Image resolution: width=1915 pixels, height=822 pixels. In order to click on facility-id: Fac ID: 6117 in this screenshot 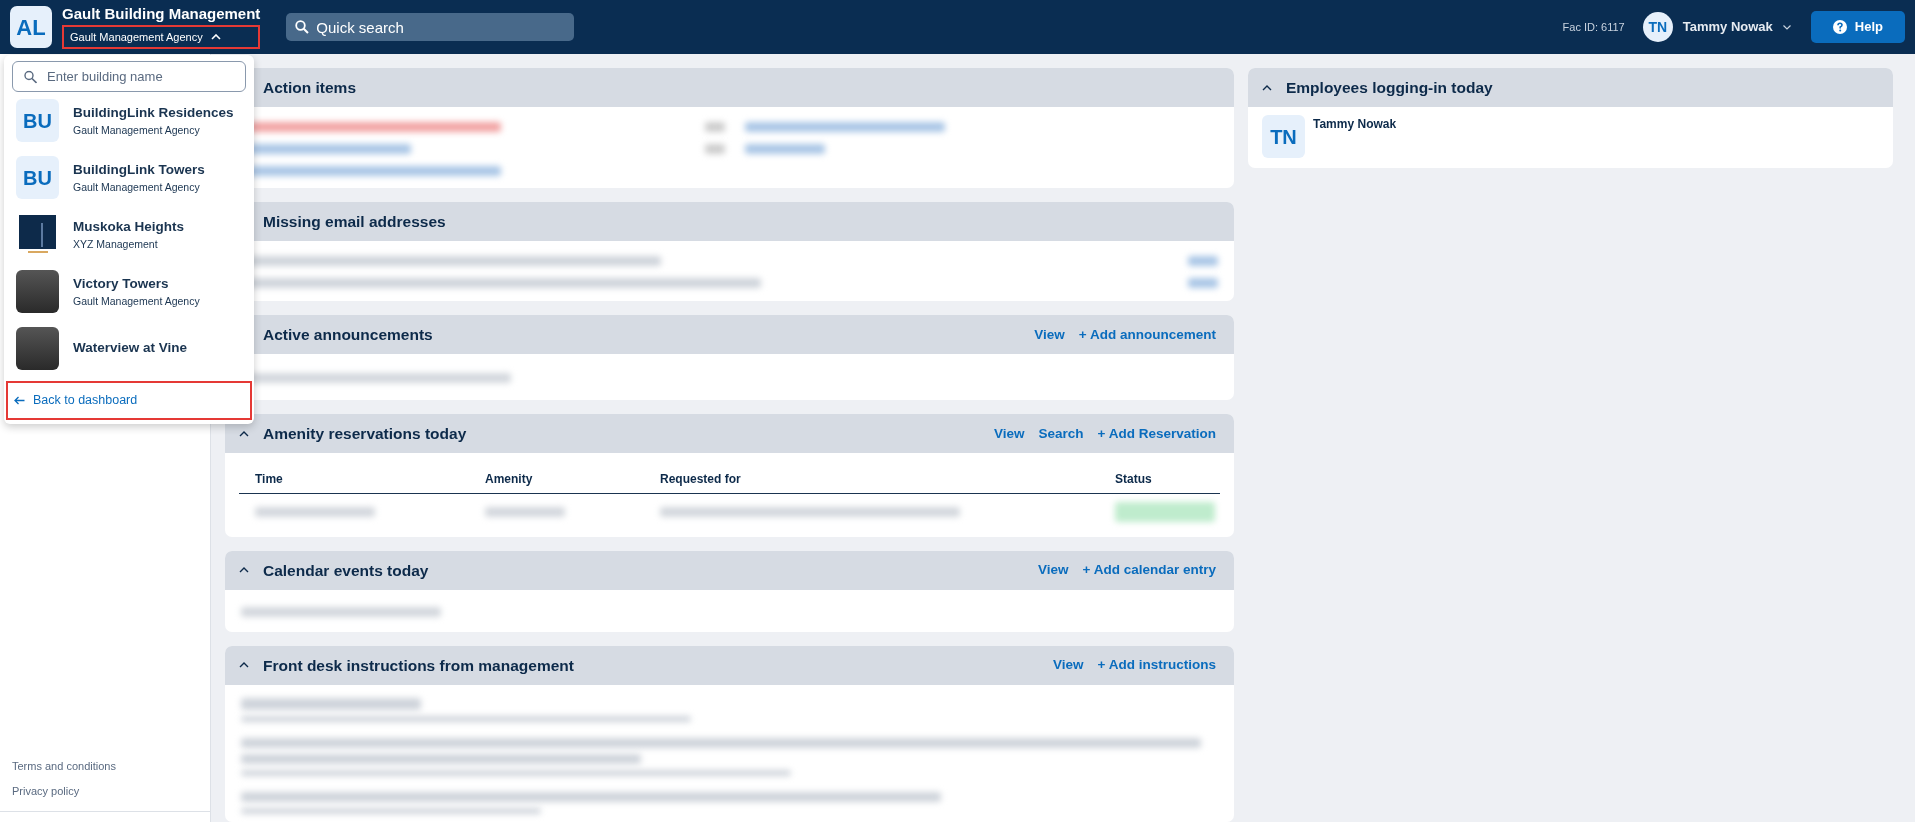, I will do `click(1593, 27)`.